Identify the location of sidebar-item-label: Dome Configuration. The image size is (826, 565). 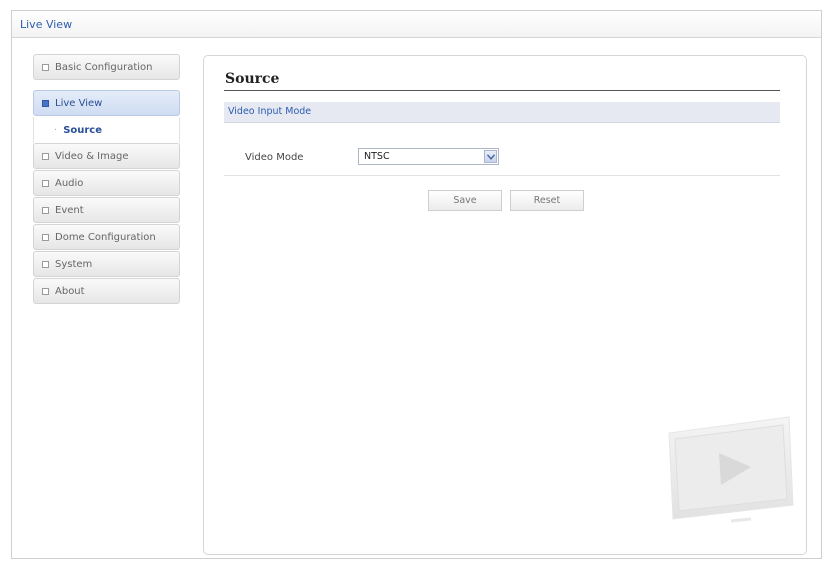
(105, 237).